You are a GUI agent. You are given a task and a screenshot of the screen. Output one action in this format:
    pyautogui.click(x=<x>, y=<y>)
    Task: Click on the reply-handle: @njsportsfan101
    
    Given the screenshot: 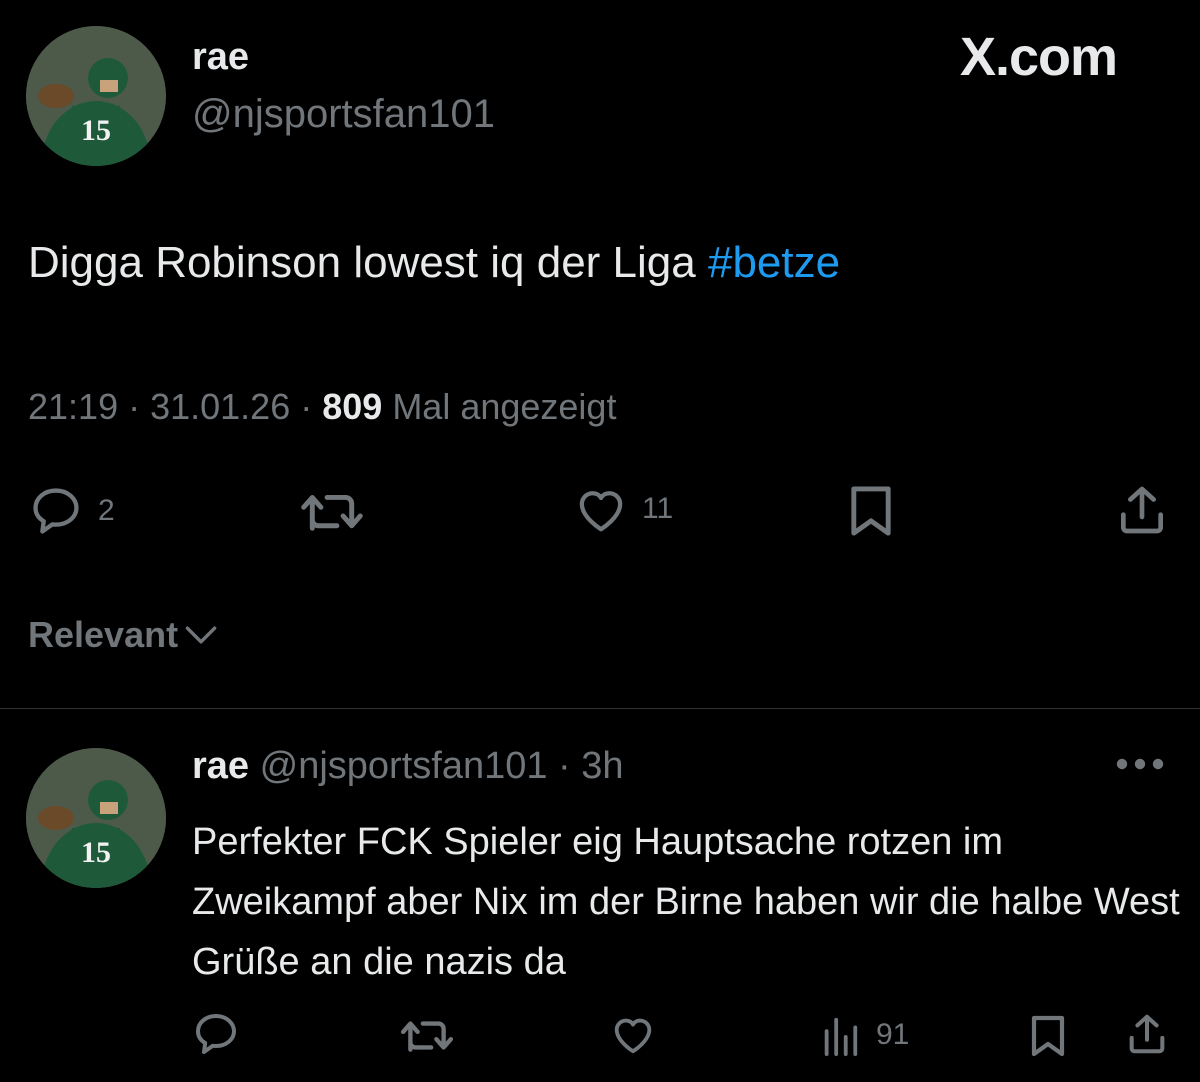 What is the action you would take?
    pyautogui.click(x=404, y=766)
    